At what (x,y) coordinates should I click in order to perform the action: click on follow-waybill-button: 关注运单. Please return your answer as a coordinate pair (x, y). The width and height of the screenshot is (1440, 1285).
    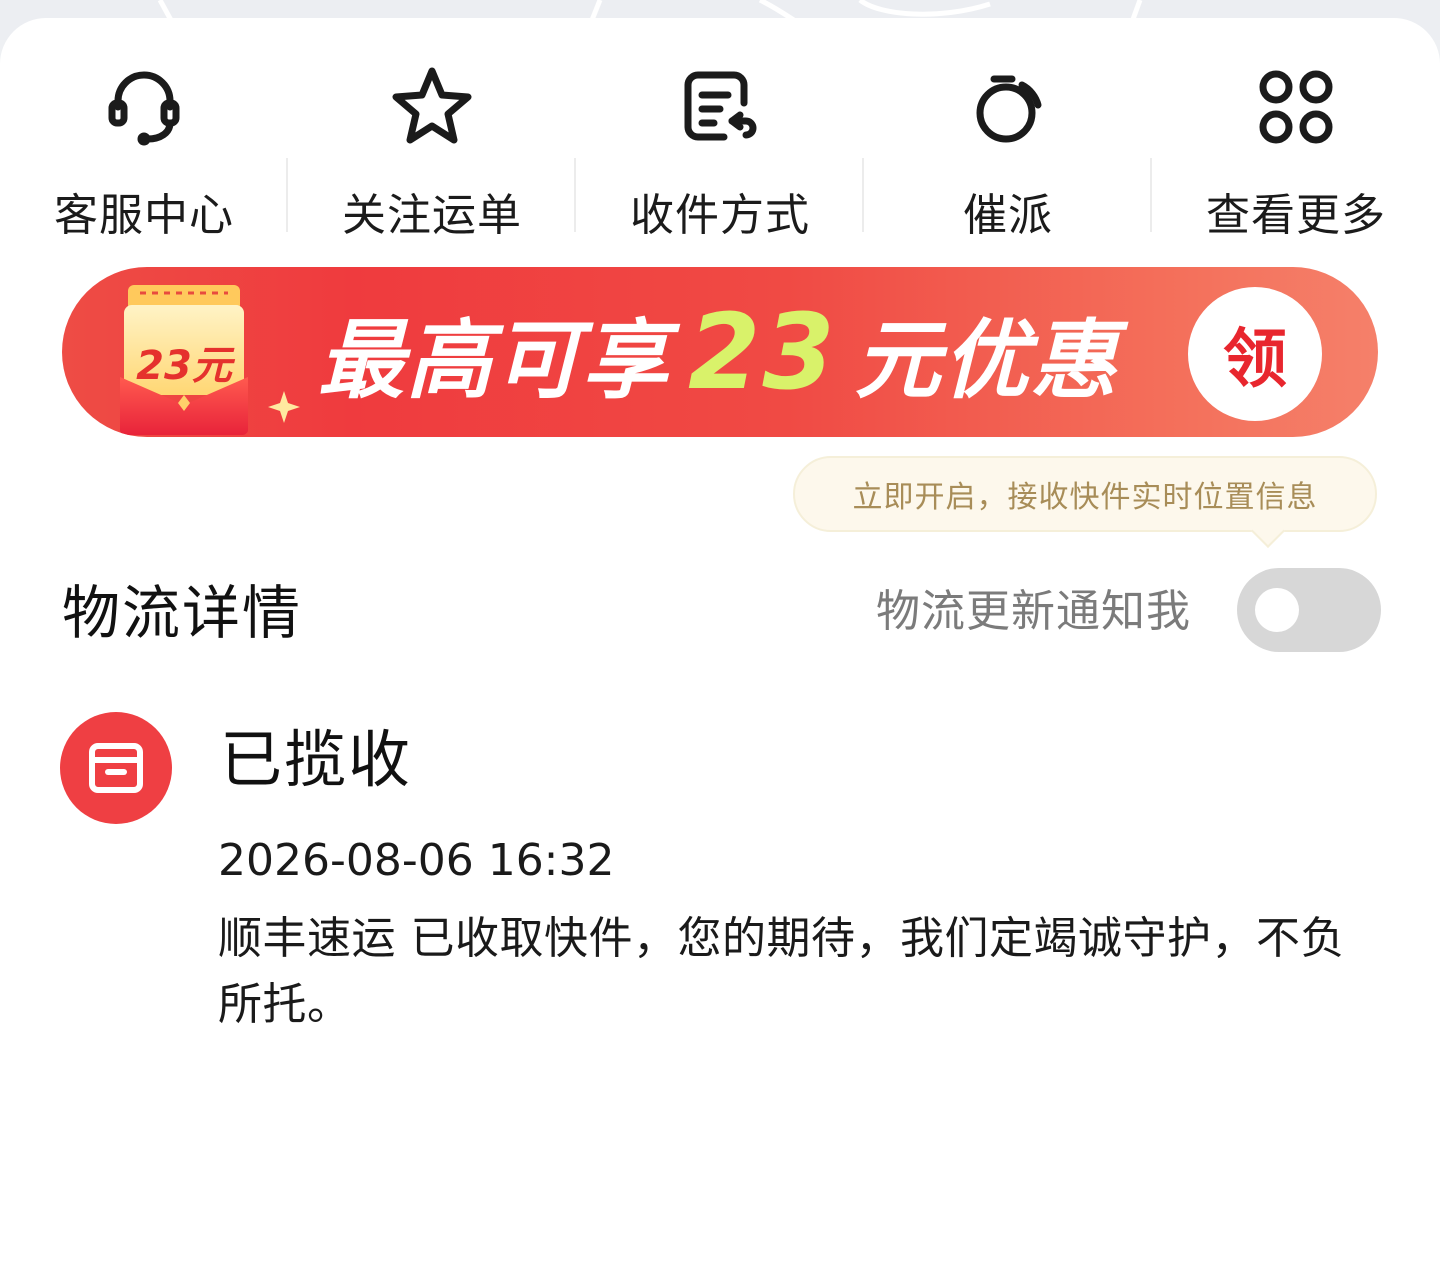
    Looking at the image, I should click on (432, 160).